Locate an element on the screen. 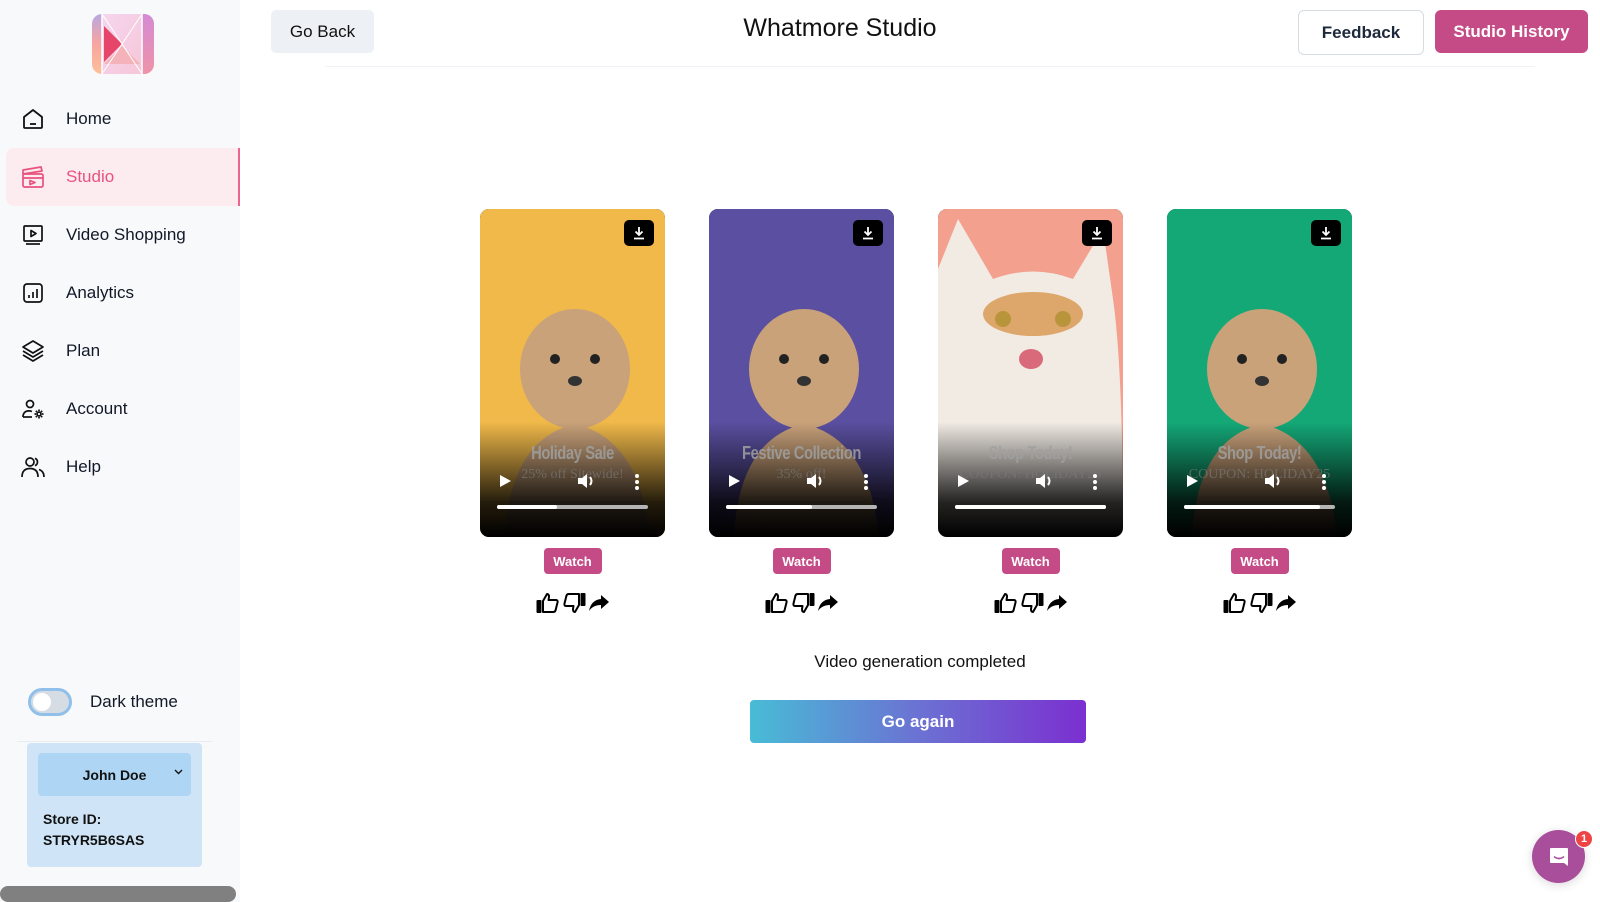 The width and height of the screenshot is (1600, 902). toggle-knob is located at coordinates (42, 702).